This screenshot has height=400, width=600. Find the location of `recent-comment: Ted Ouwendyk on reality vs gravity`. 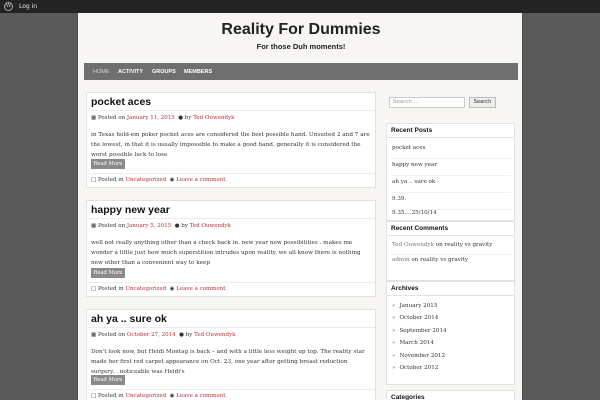

recent-comment: Ted Ouwendyk on reality vs gravity is located at coordinates (442, 245).